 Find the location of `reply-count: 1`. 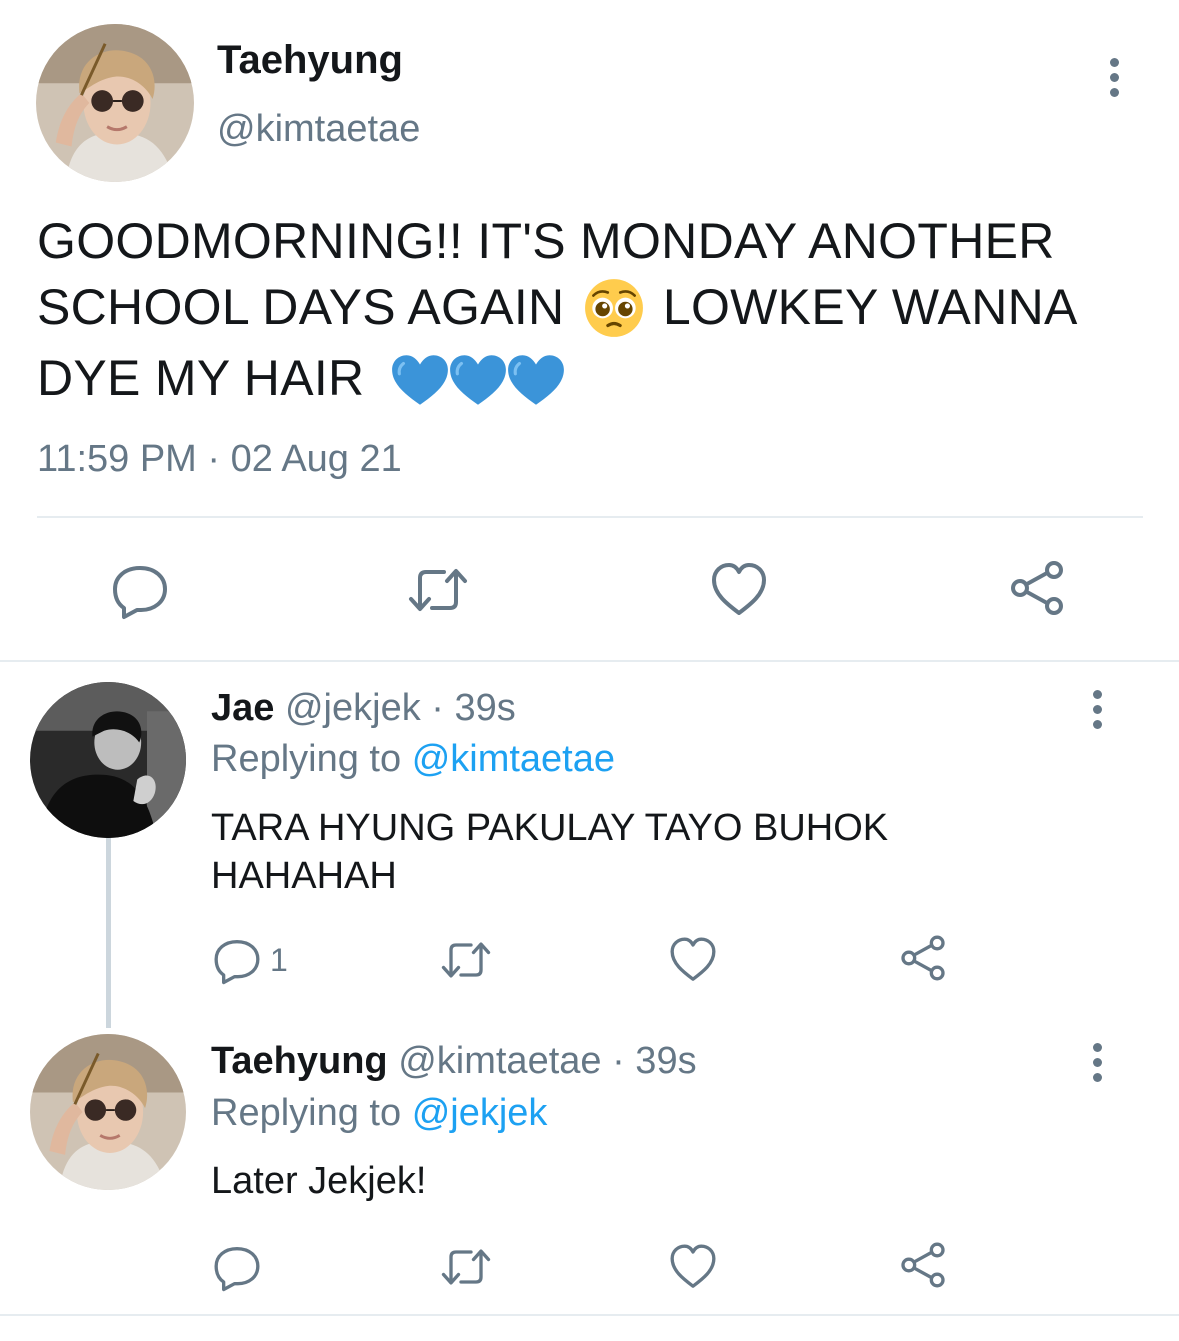

reply-count: 1 is located at coordinates (279, 959).